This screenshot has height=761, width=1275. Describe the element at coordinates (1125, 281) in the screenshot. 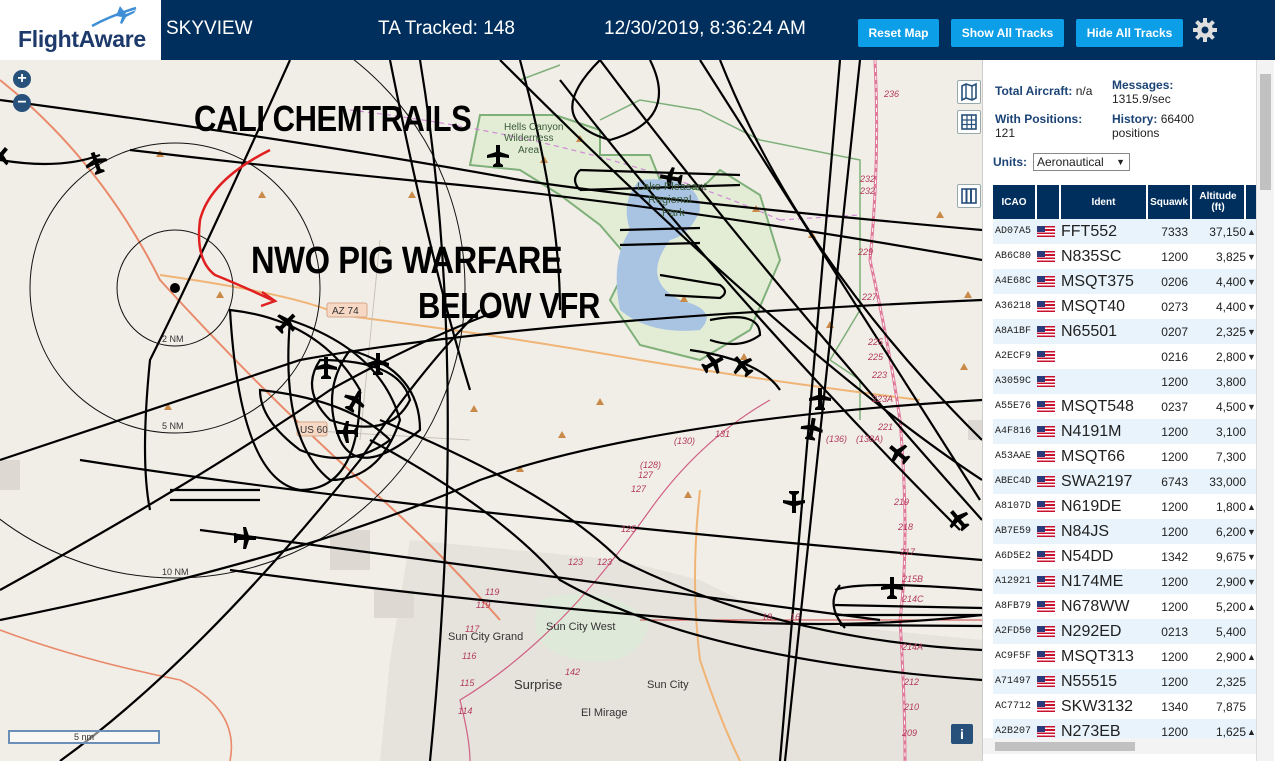

I see `table-row: A4E68C MSQT375 0206 4,400 ▼` at that location.